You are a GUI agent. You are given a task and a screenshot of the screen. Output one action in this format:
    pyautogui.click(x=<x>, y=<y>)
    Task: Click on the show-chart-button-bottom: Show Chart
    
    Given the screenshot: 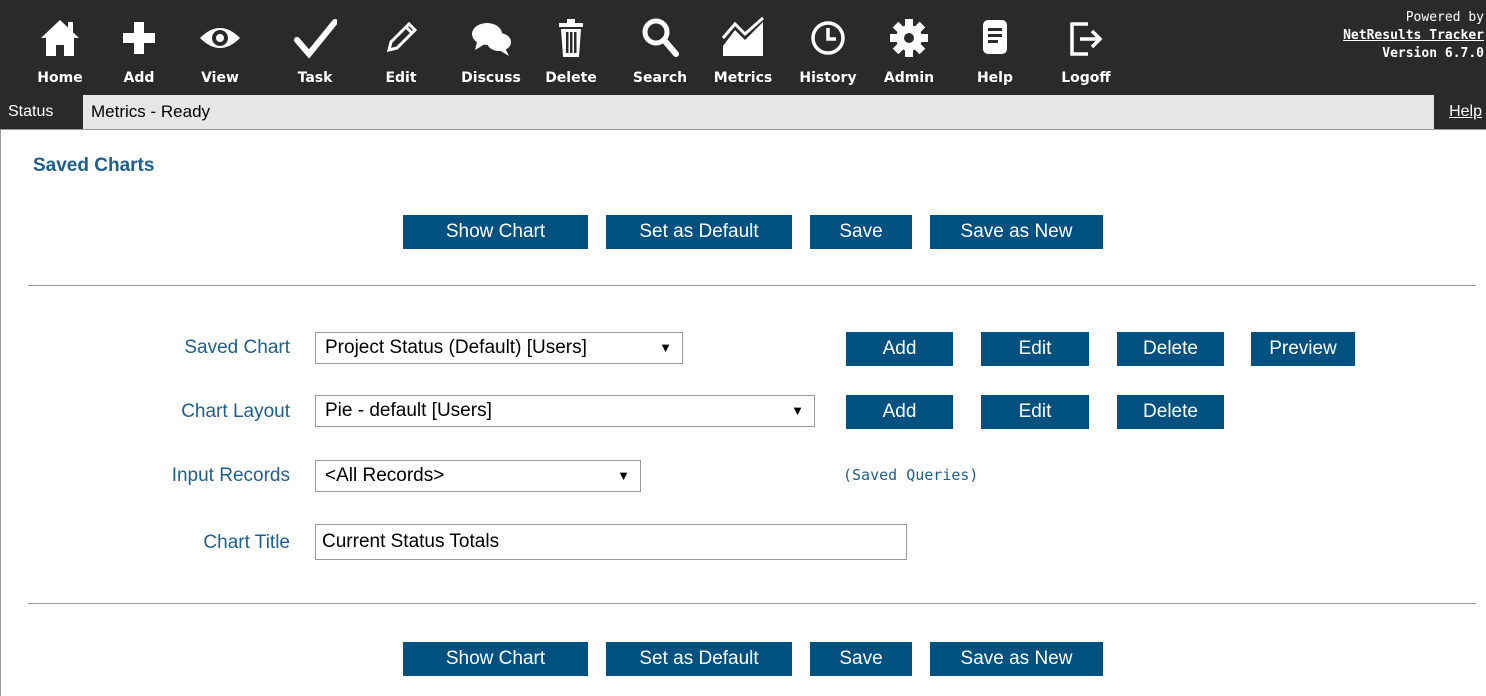 What is the action you would take?
    pyautogui.click(x=495, y=659)
    